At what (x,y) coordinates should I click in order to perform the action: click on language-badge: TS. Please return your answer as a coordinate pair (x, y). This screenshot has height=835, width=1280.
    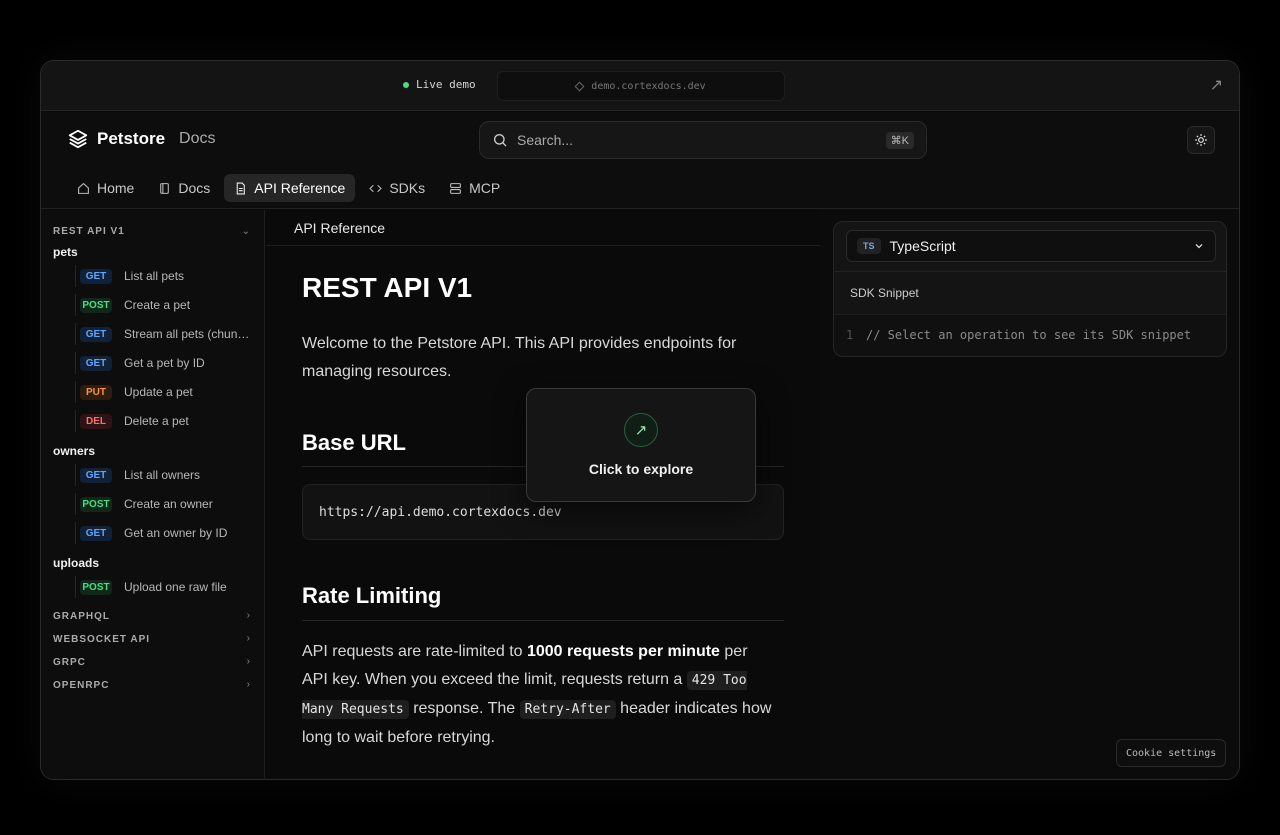
    Looking at the image, I should click on (869, 246).